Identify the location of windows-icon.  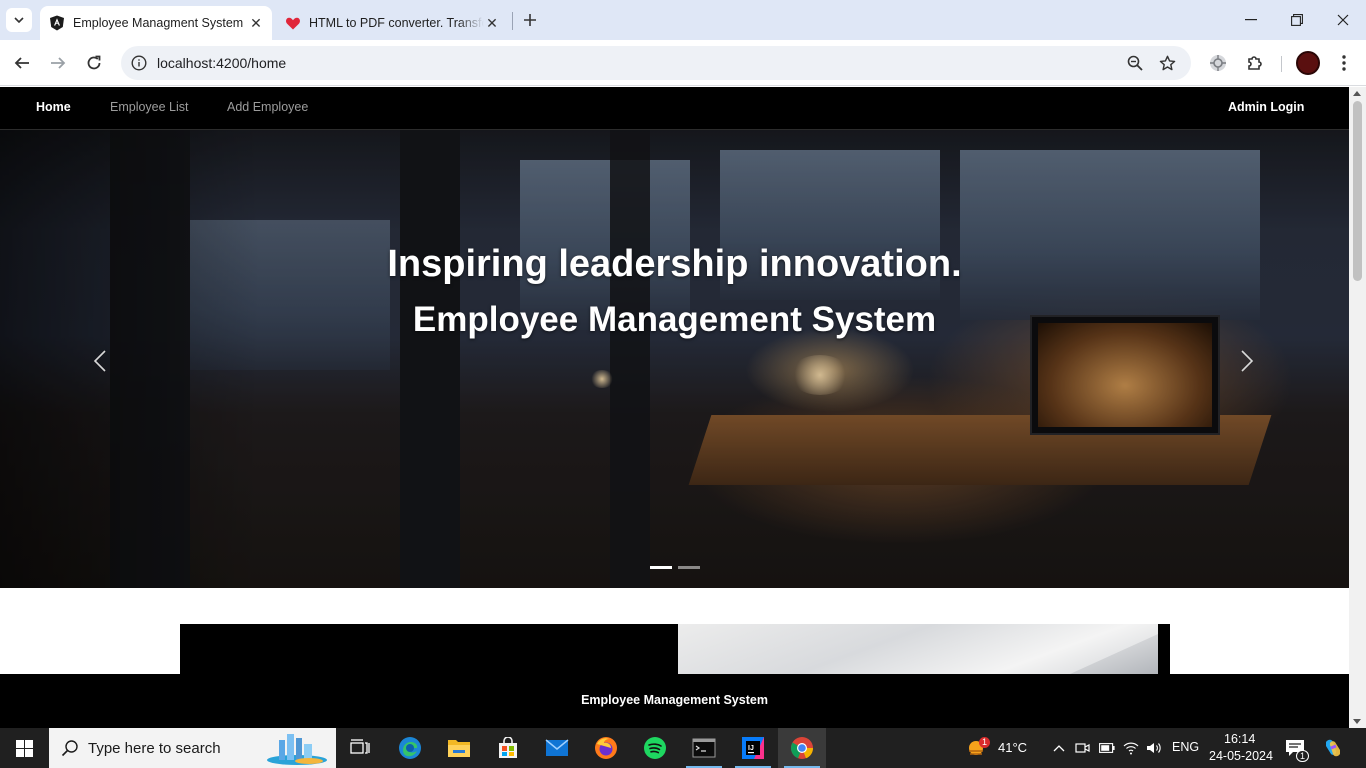
(24, 748).